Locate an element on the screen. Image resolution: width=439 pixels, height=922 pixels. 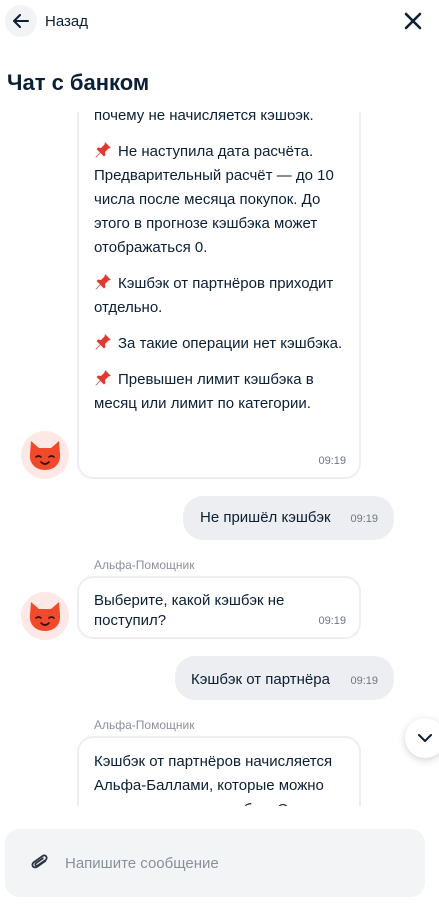
message-text-partial: почему не начисляется кэшбэк. is located at coordinates (204, 118).